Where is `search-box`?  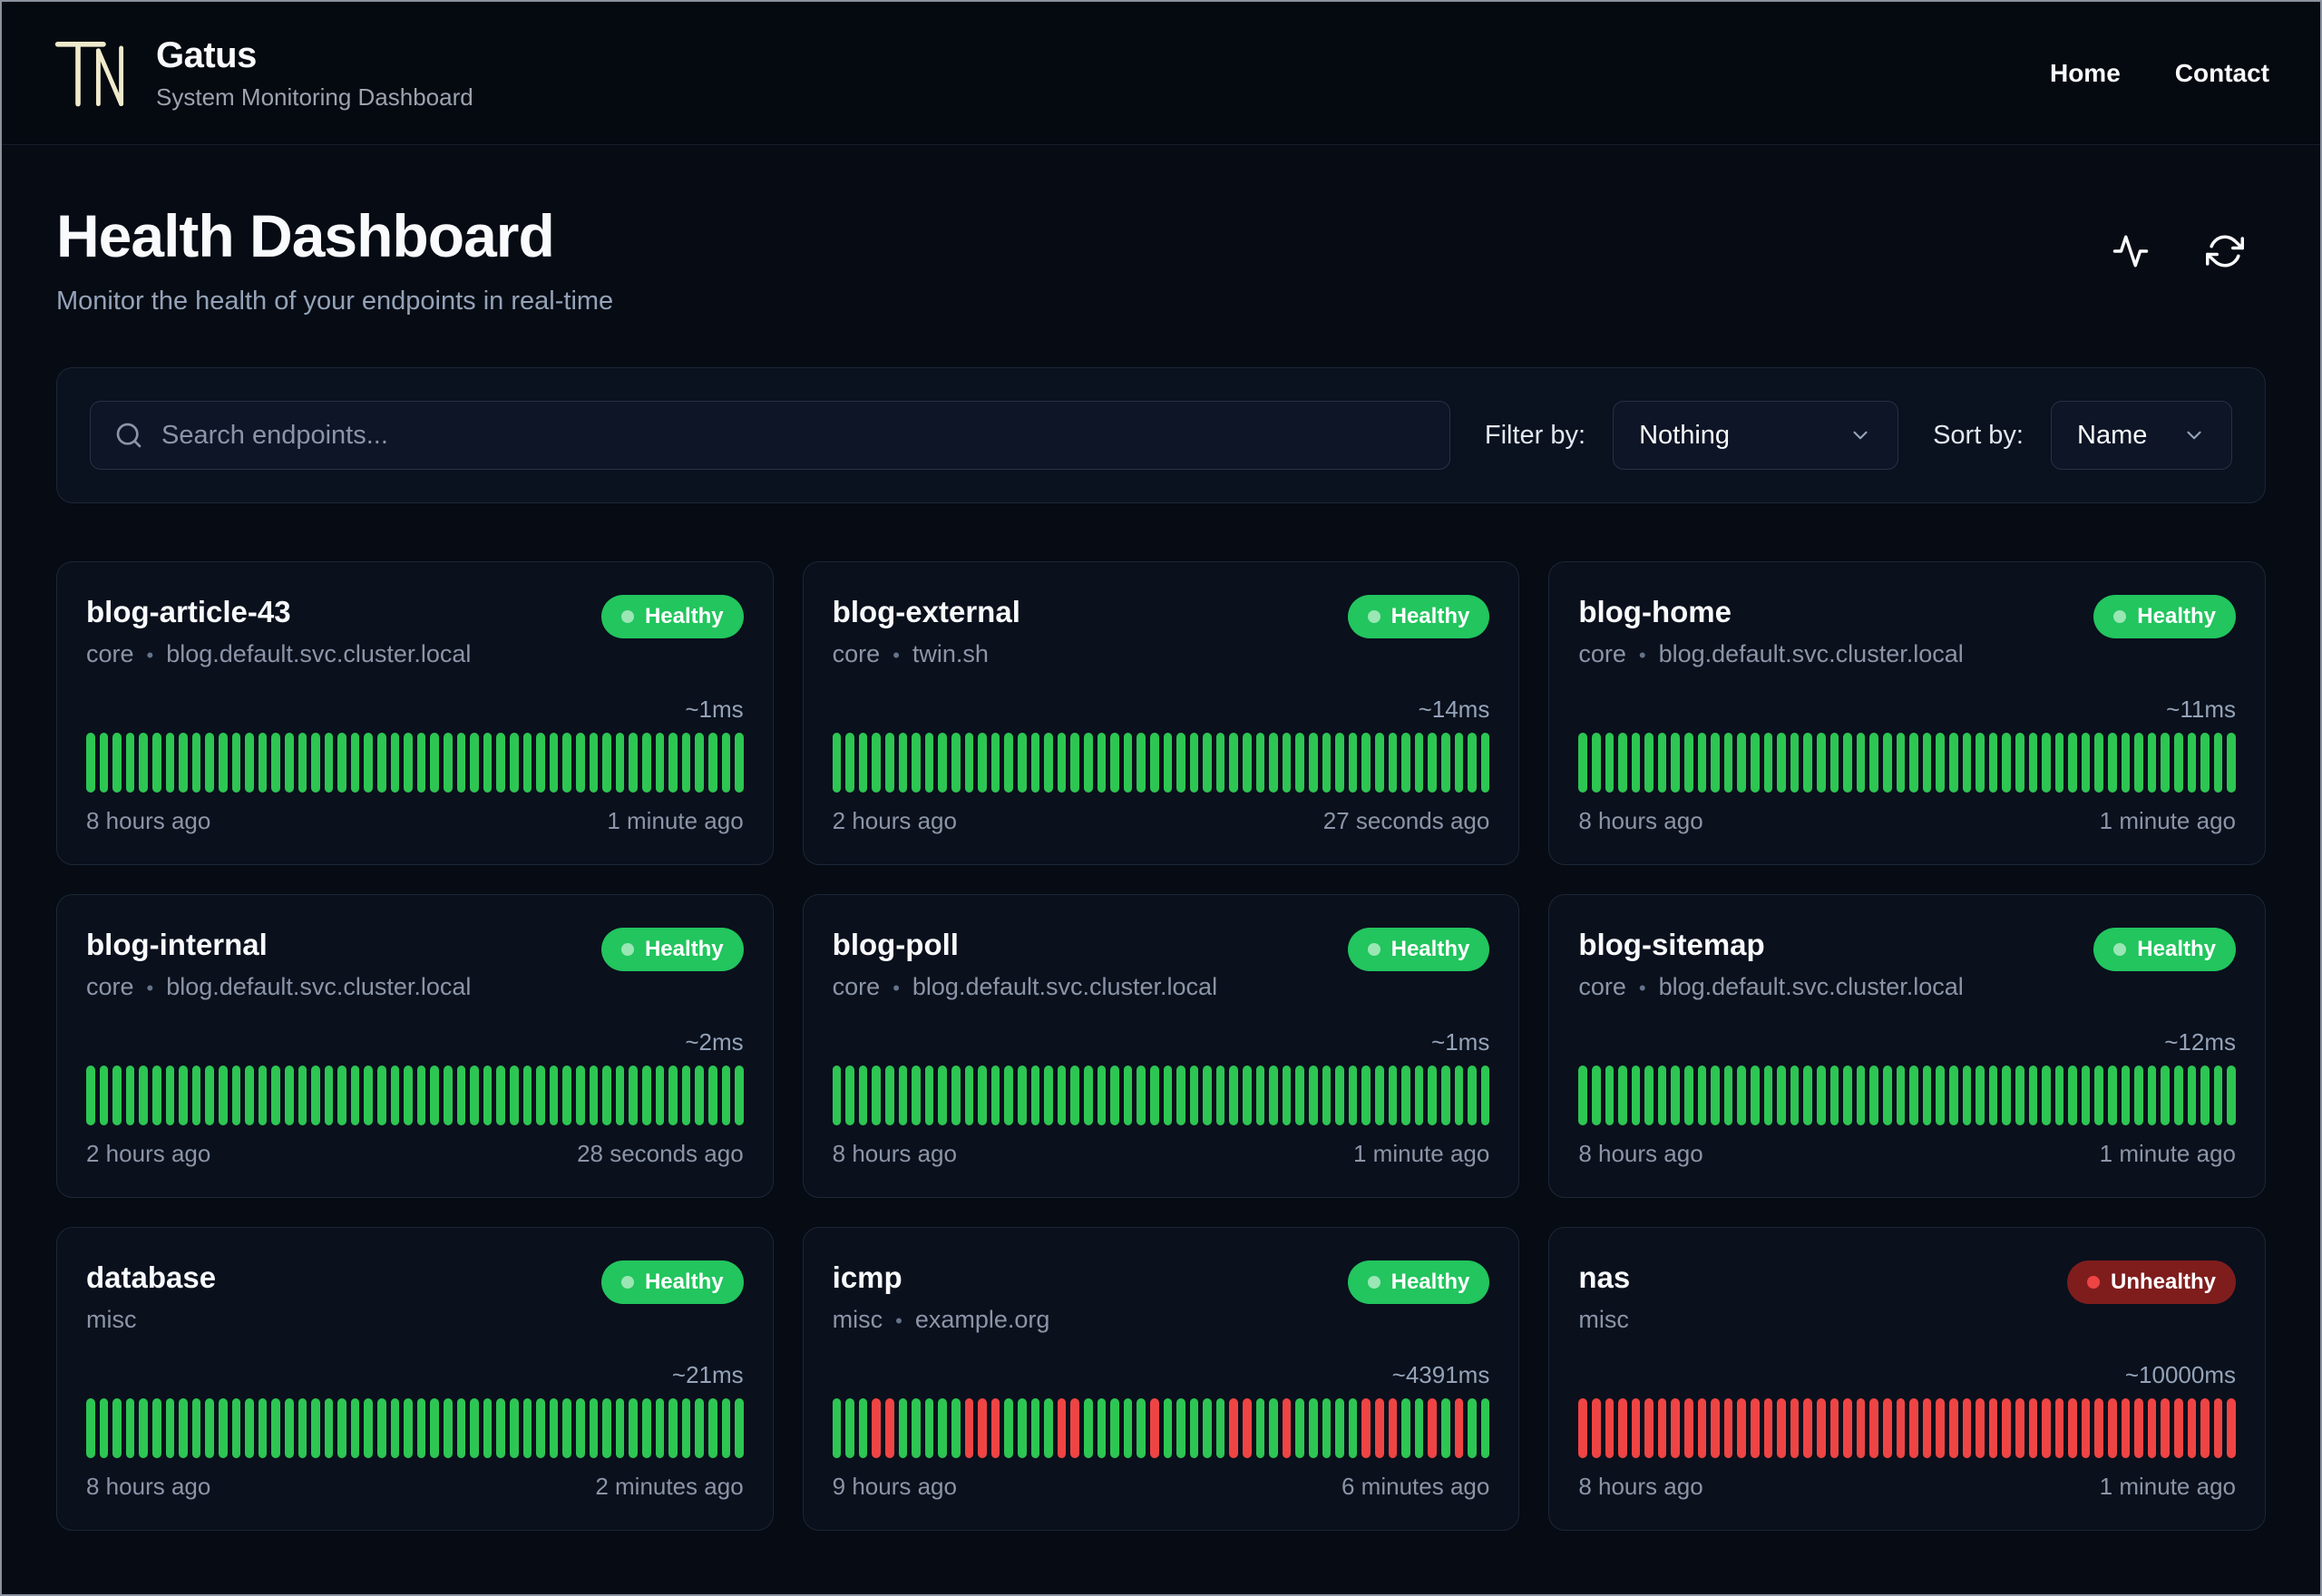
search-box is located at coordinates (770, 435).